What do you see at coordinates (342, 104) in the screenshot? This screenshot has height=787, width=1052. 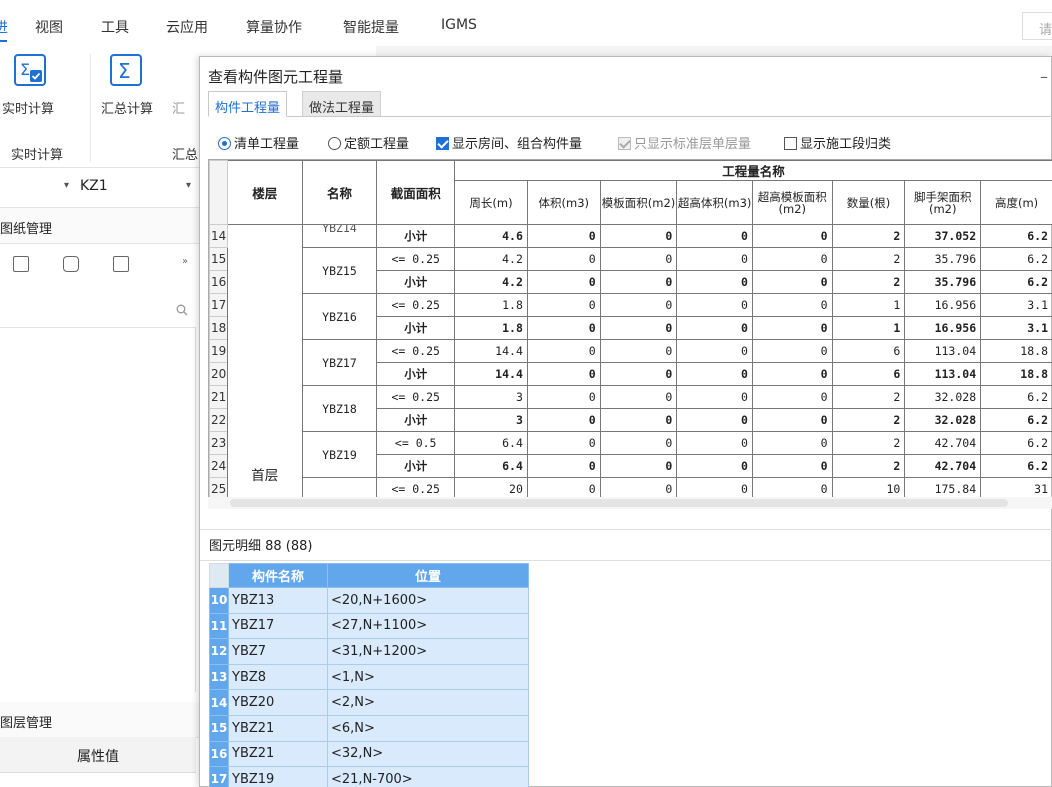 I see `tab-method-qty: 做法工程量` at bounding box center [342, 104].